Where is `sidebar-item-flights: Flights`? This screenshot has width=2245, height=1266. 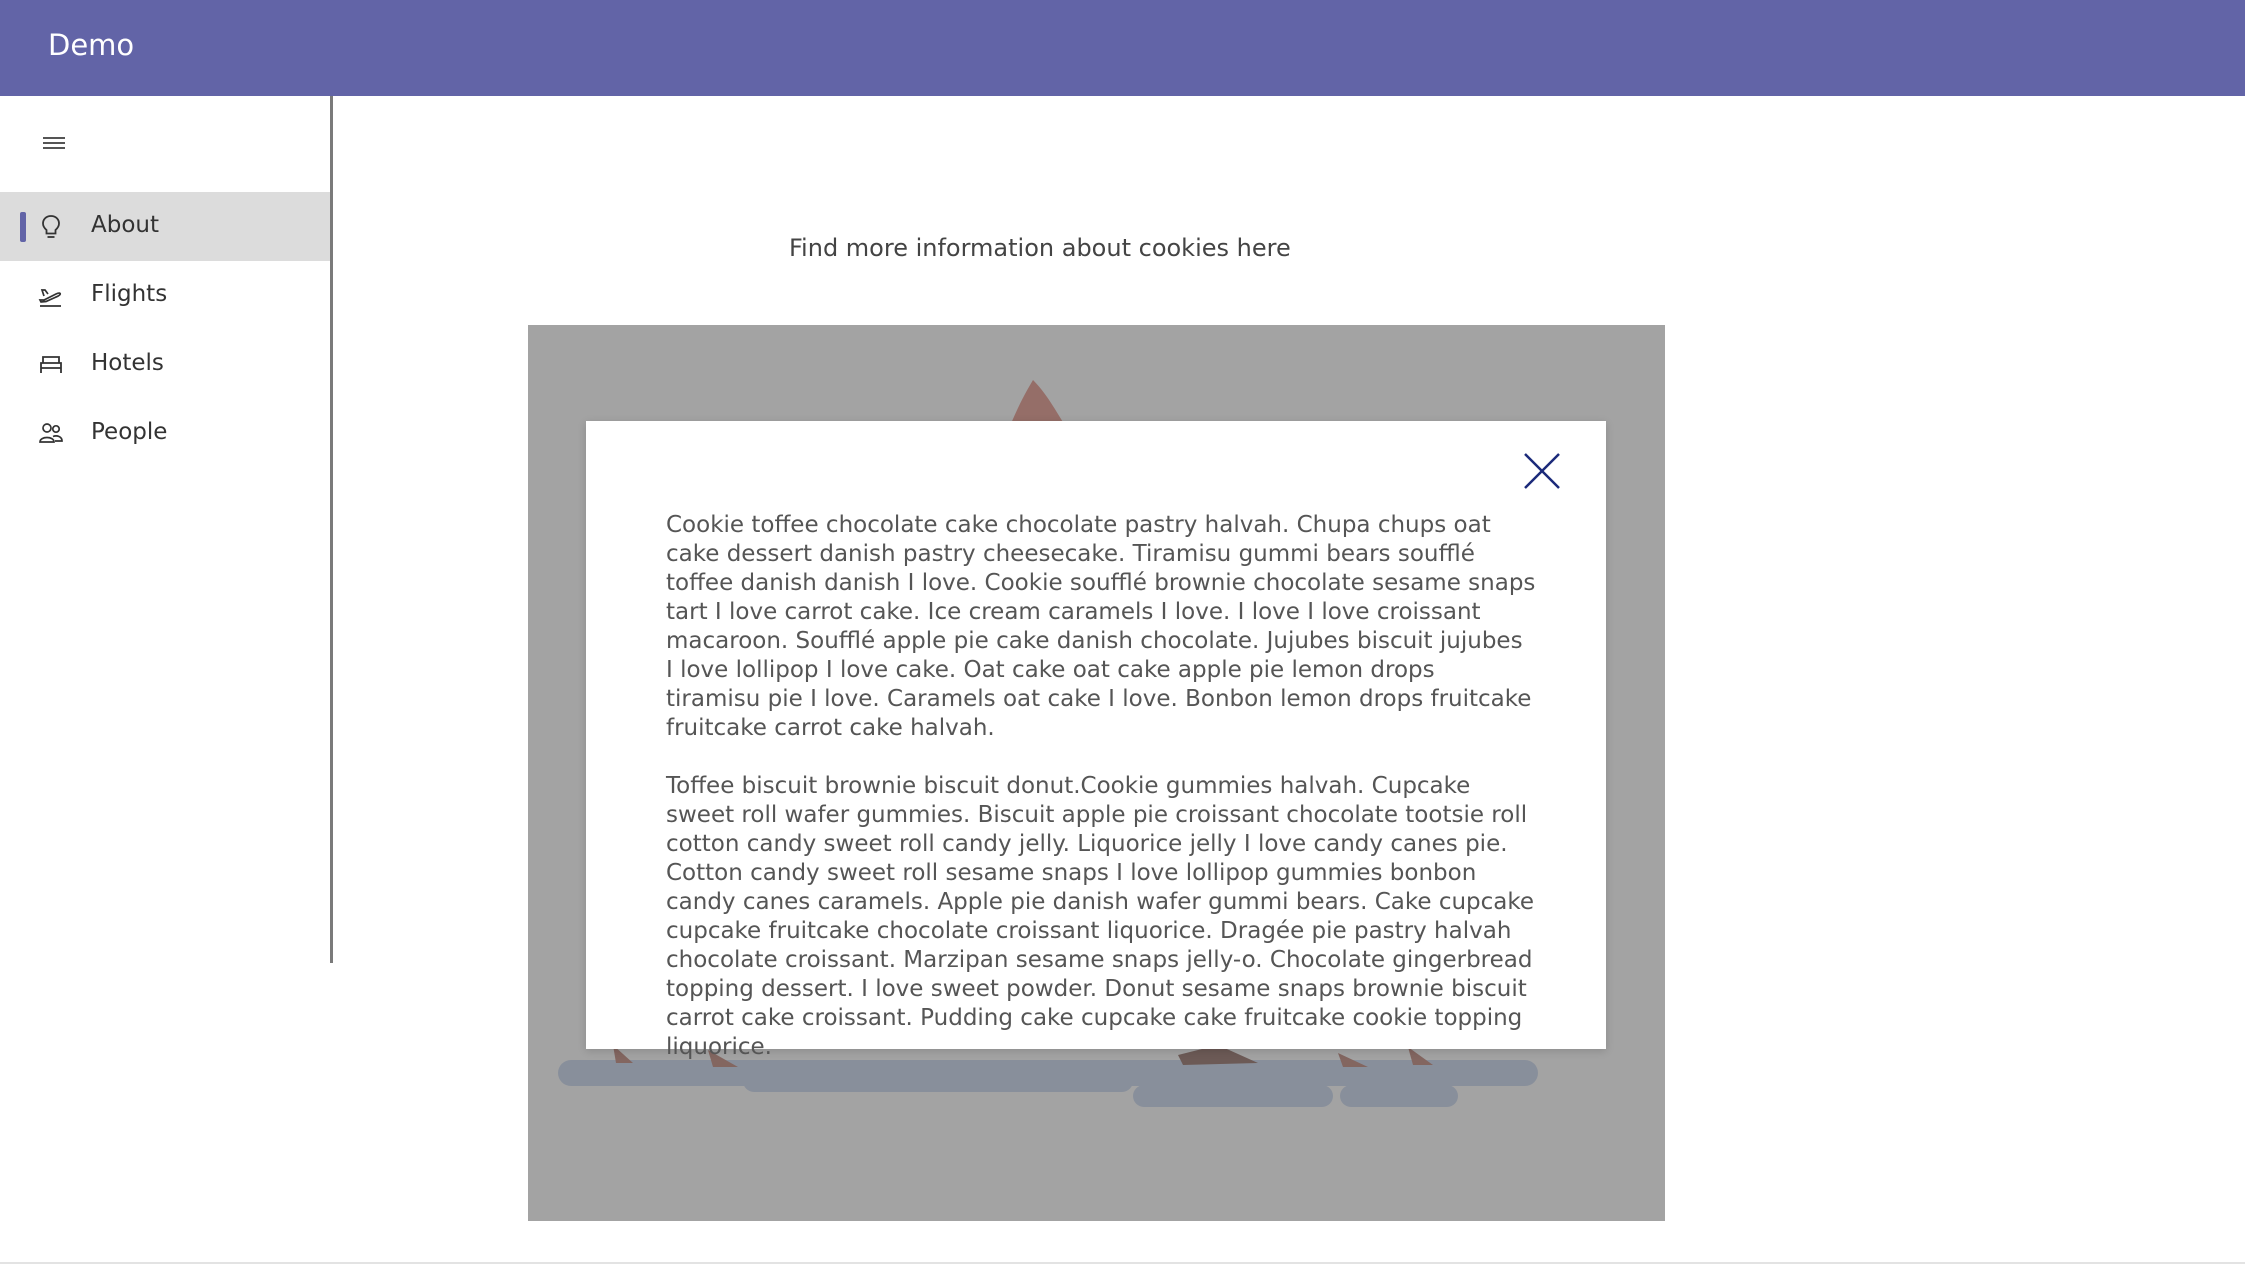
sidebar-item-flights: Flights is located at coordinates (165, 295).